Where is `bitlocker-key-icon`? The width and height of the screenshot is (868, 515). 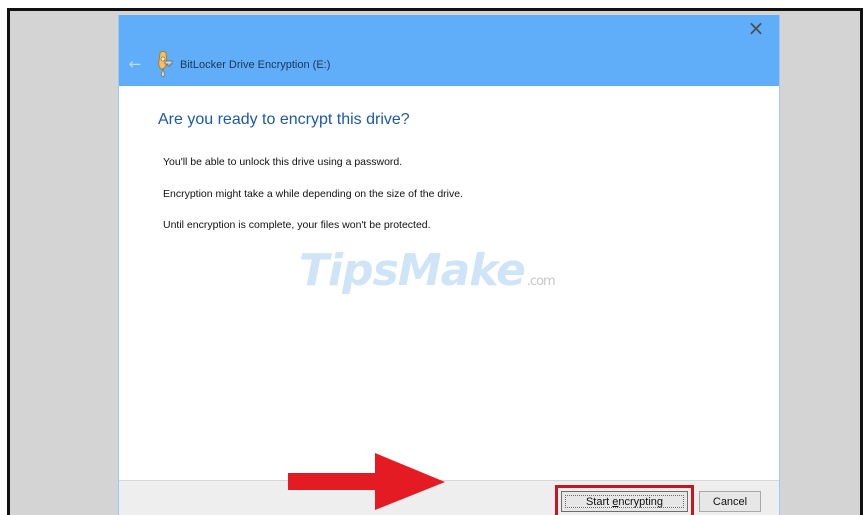 bitlocker-key-icon is located at coordinates (165, 64).